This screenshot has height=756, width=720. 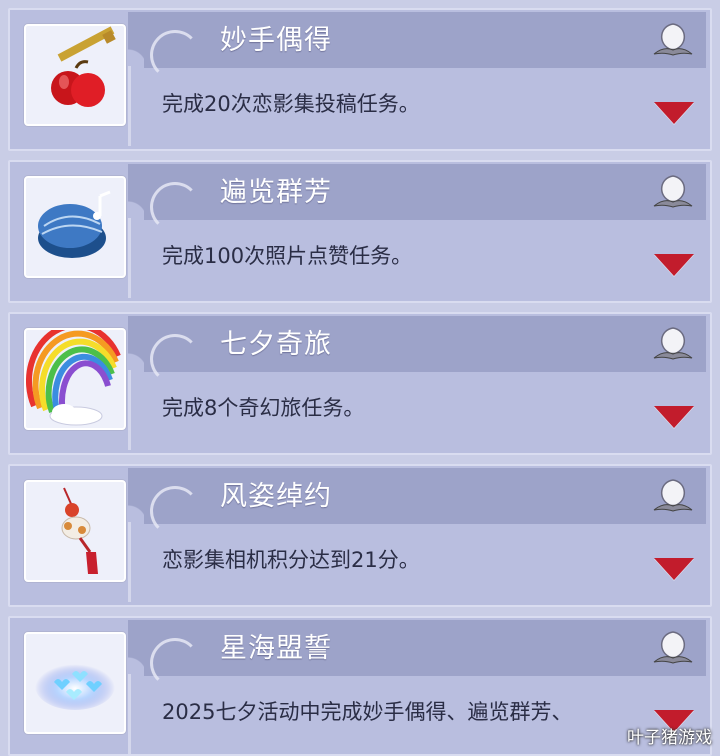 I want to click on apple-hairpin-icon, so click(x=75, y=75).